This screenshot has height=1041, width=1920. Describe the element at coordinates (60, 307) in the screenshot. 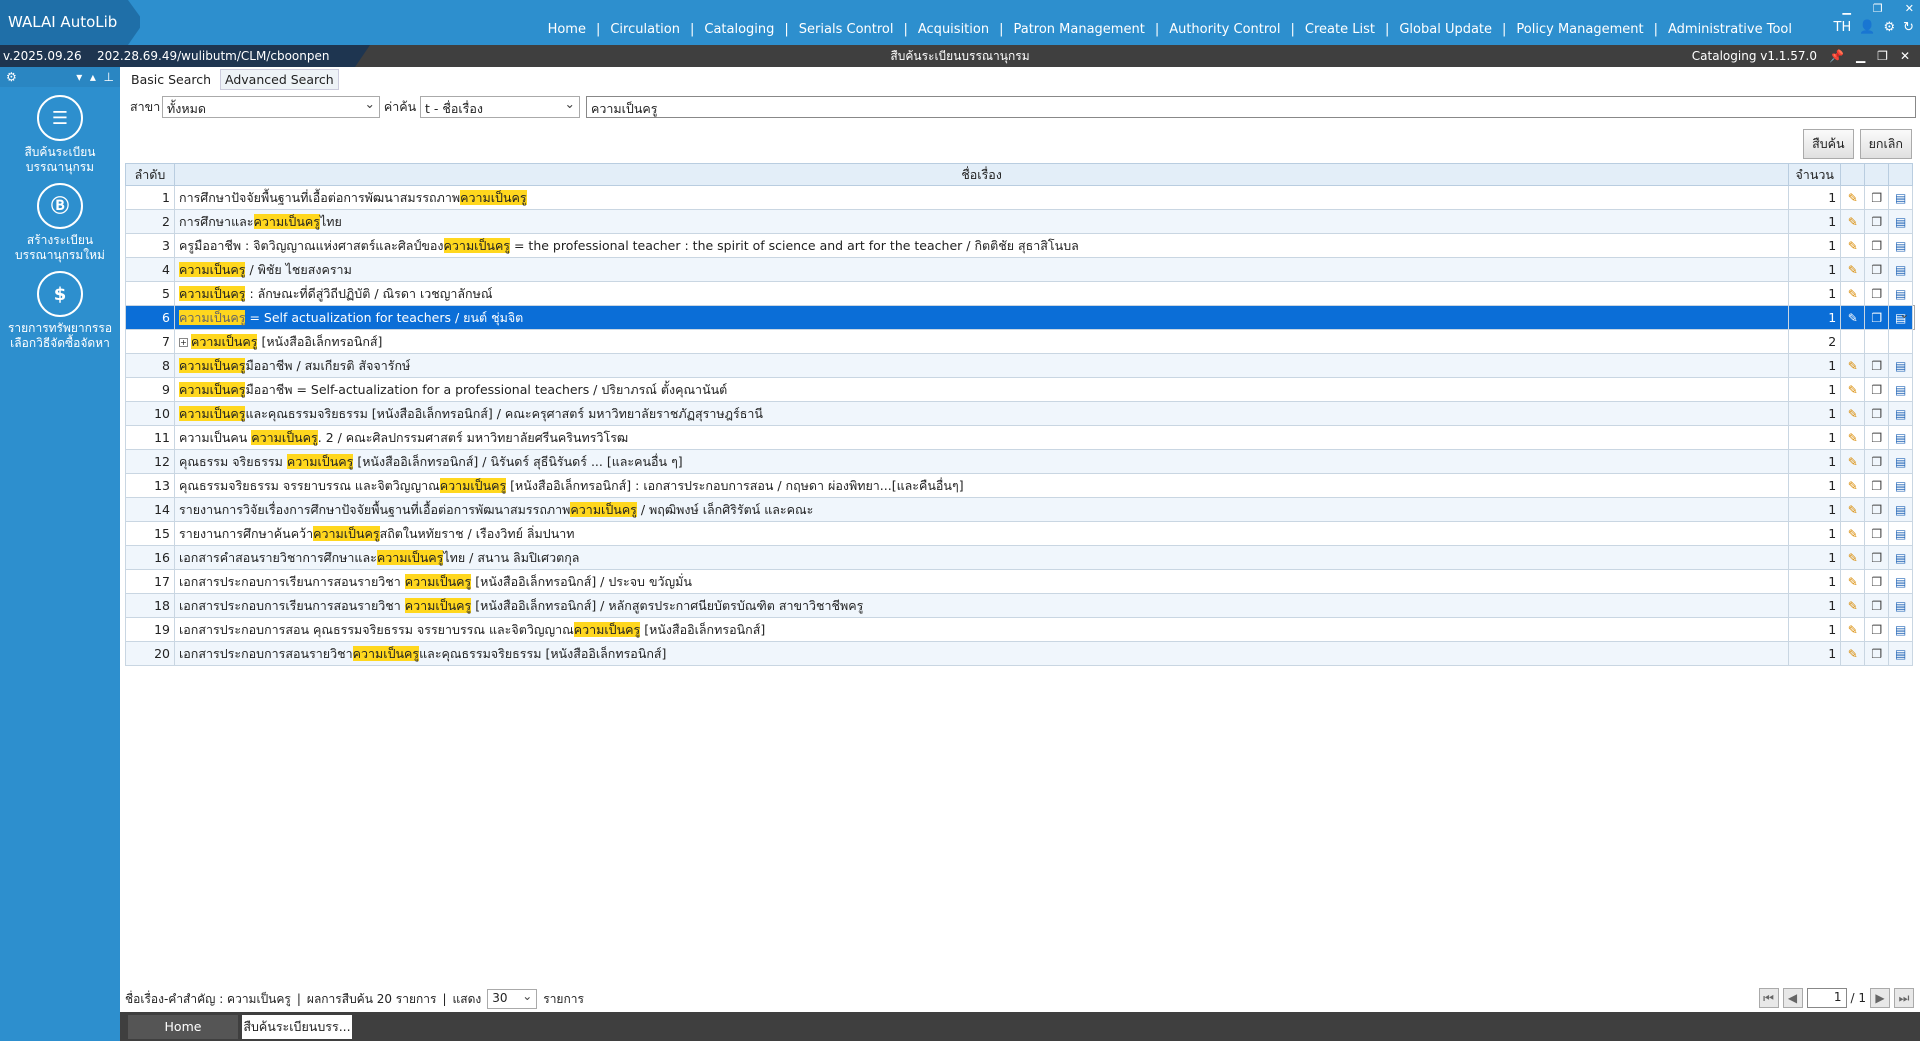

I see `sidebar-item-3: $ รายการทรัพยากรรอ เลือกวิธีจัดซื้อจัดหา` at that location.